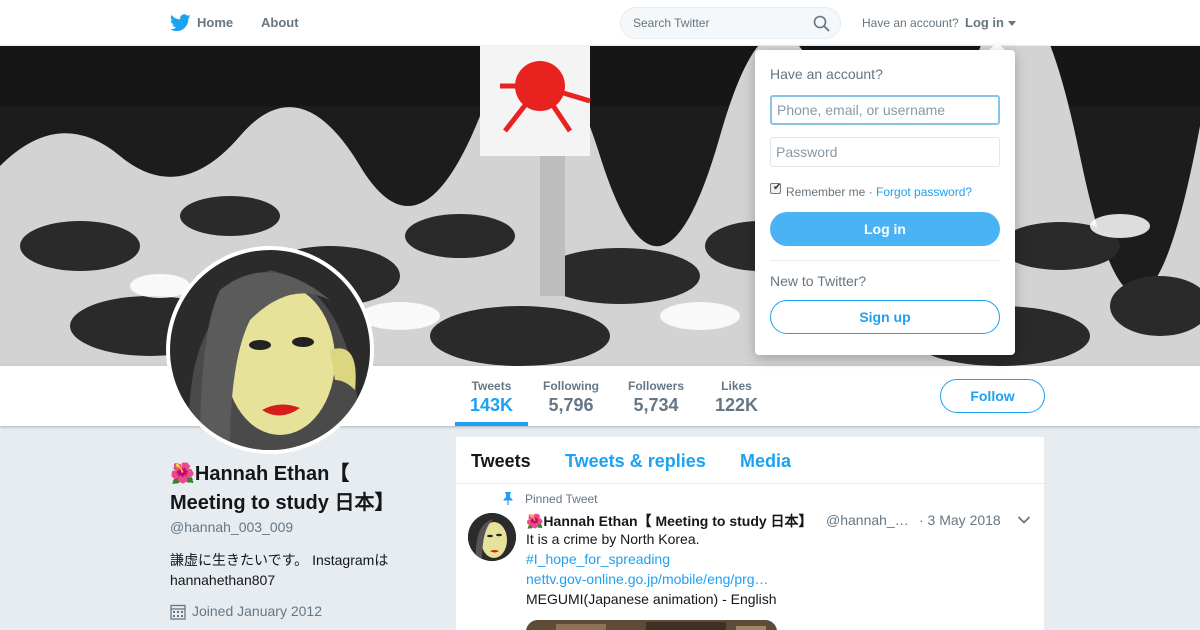  Describe the element at coordinates (736, 386) in the screenshot. I see `stat-label: Likes` at that location.